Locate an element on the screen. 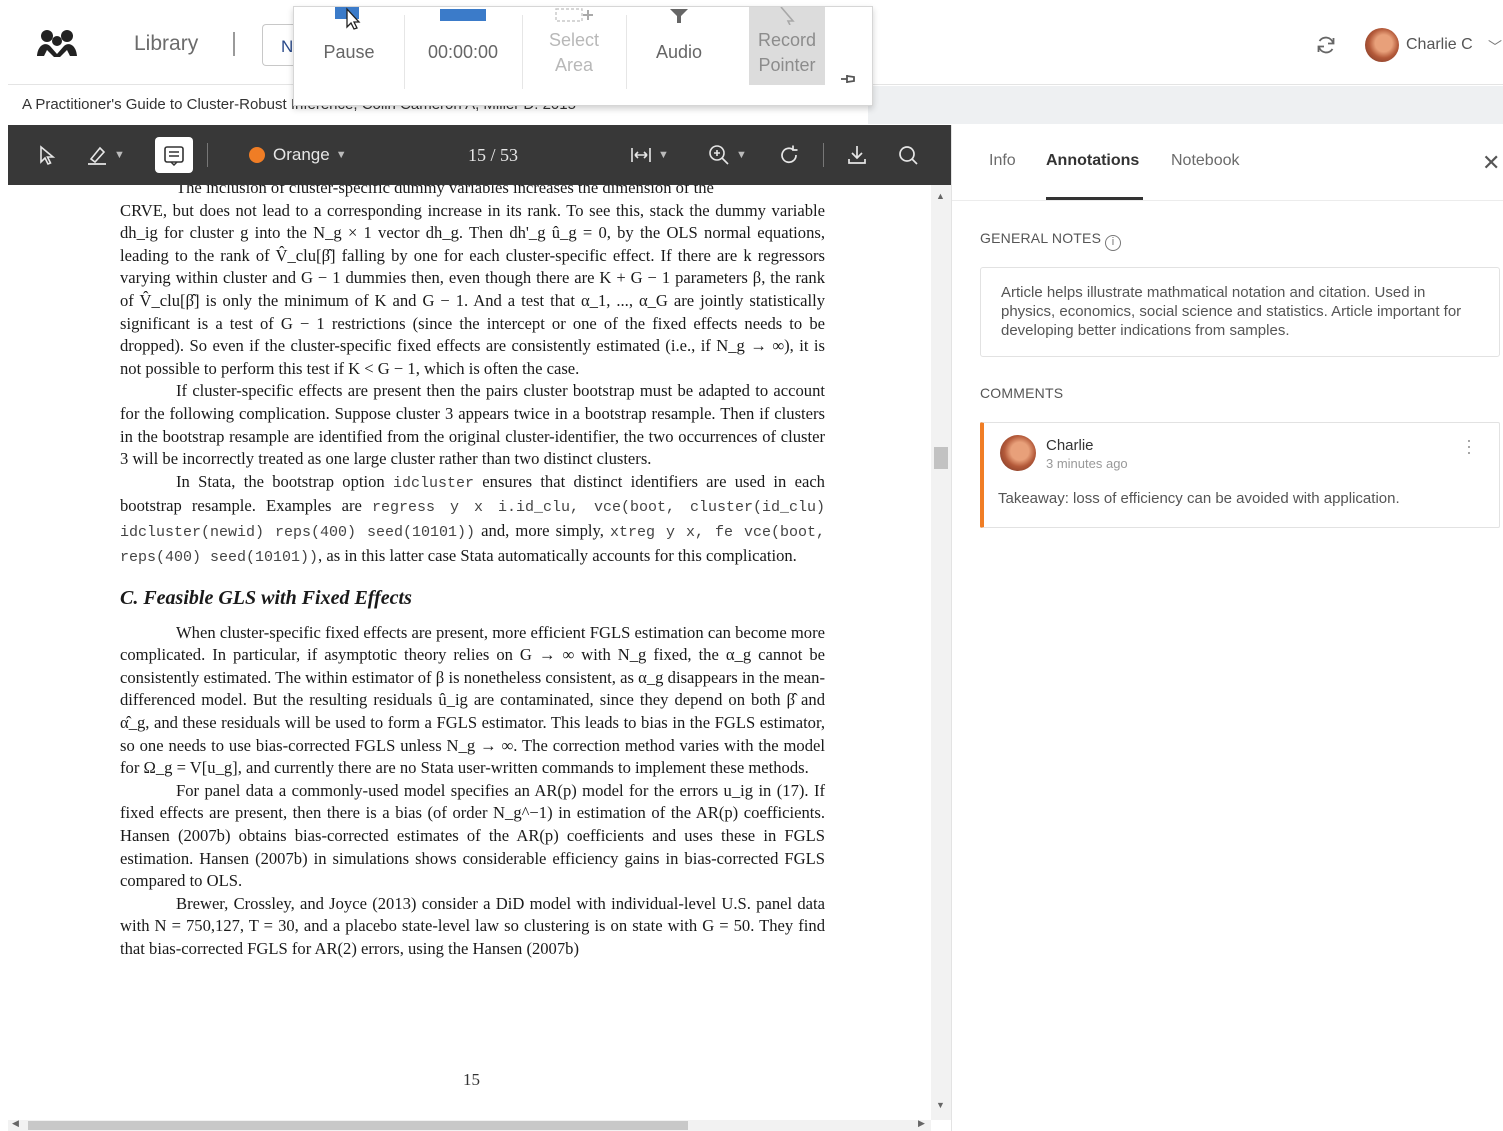 This screenshot has width=1503, height=1131. select-tool-button is located at coordinates (47, 155).